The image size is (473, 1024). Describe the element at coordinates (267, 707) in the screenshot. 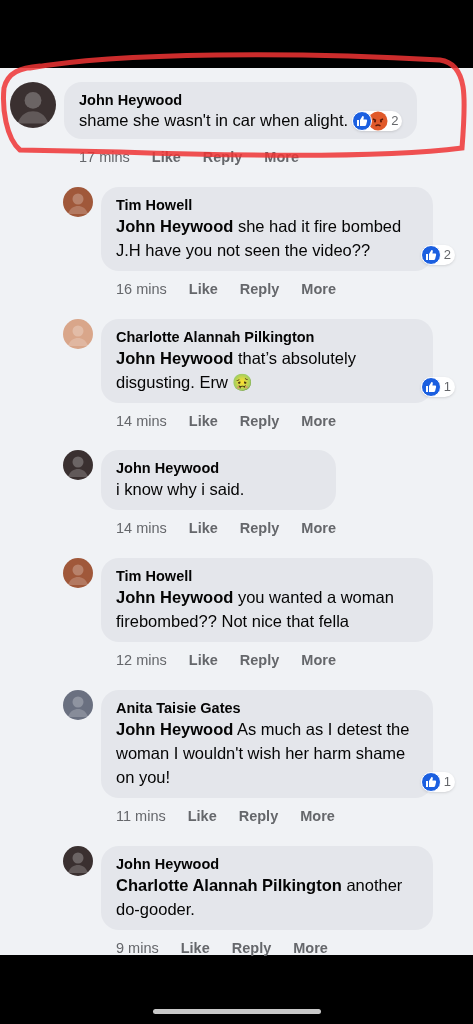

I see `comment-author: Anita Taisie Gates` at that location.